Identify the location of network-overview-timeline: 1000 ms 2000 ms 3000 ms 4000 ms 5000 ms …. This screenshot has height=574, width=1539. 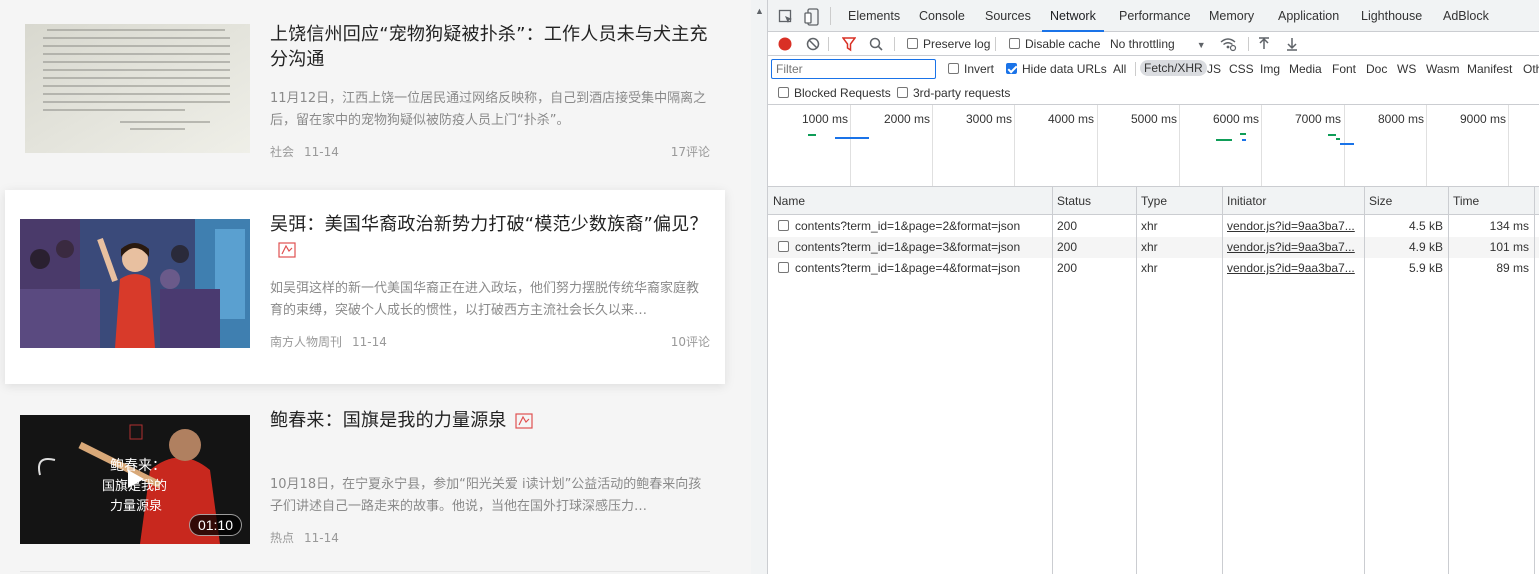
(1153, 146).